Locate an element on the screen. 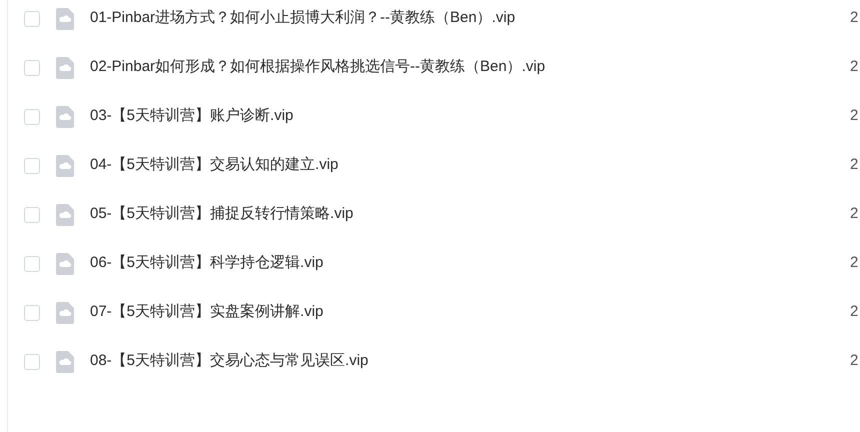 This screenshot has width=860, height=432. file-name: 03-【5天特训营】账户诊断.vip is located at coordinates (192, 116).